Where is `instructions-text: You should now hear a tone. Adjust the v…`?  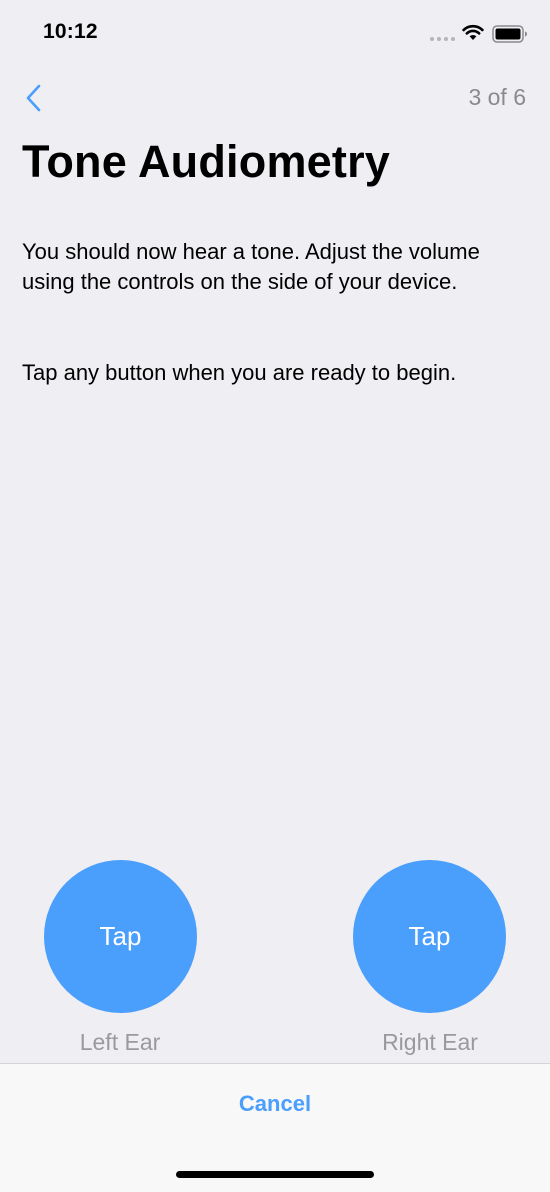
instructions-text: You should now hear a tone. Adjust the v… is located at coordinates (251, 266).